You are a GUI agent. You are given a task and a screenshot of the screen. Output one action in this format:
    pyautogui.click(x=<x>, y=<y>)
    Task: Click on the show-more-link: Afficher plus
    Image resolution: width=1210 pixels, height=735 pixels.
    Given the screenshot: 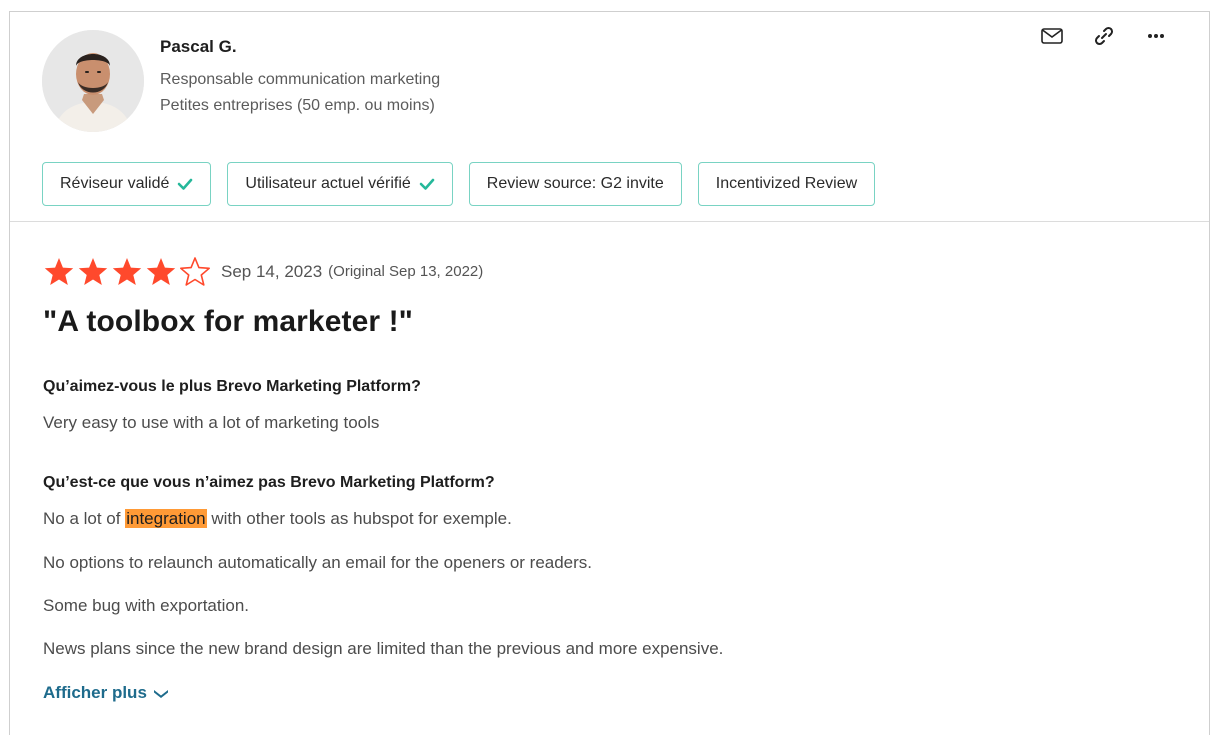 What is the action you would take?
    pyautogui.click(x=106, y=693)
    